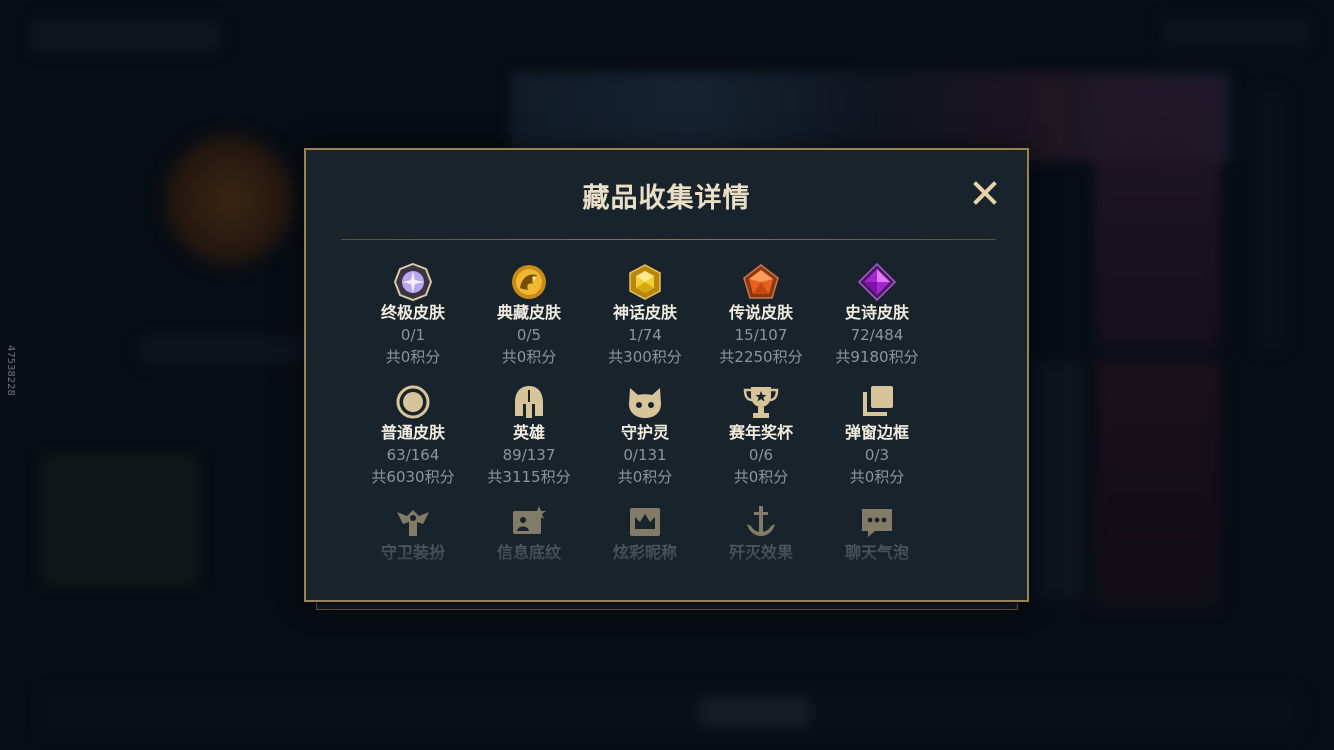 The width and height of the screenshot is (1334, 750). What do you see at coordinates (761, 435) in the screenshot?
I see `collection-item-season-trophy: 赛年奖杯 0/6 共0积分` at bounding box center [761, 435].